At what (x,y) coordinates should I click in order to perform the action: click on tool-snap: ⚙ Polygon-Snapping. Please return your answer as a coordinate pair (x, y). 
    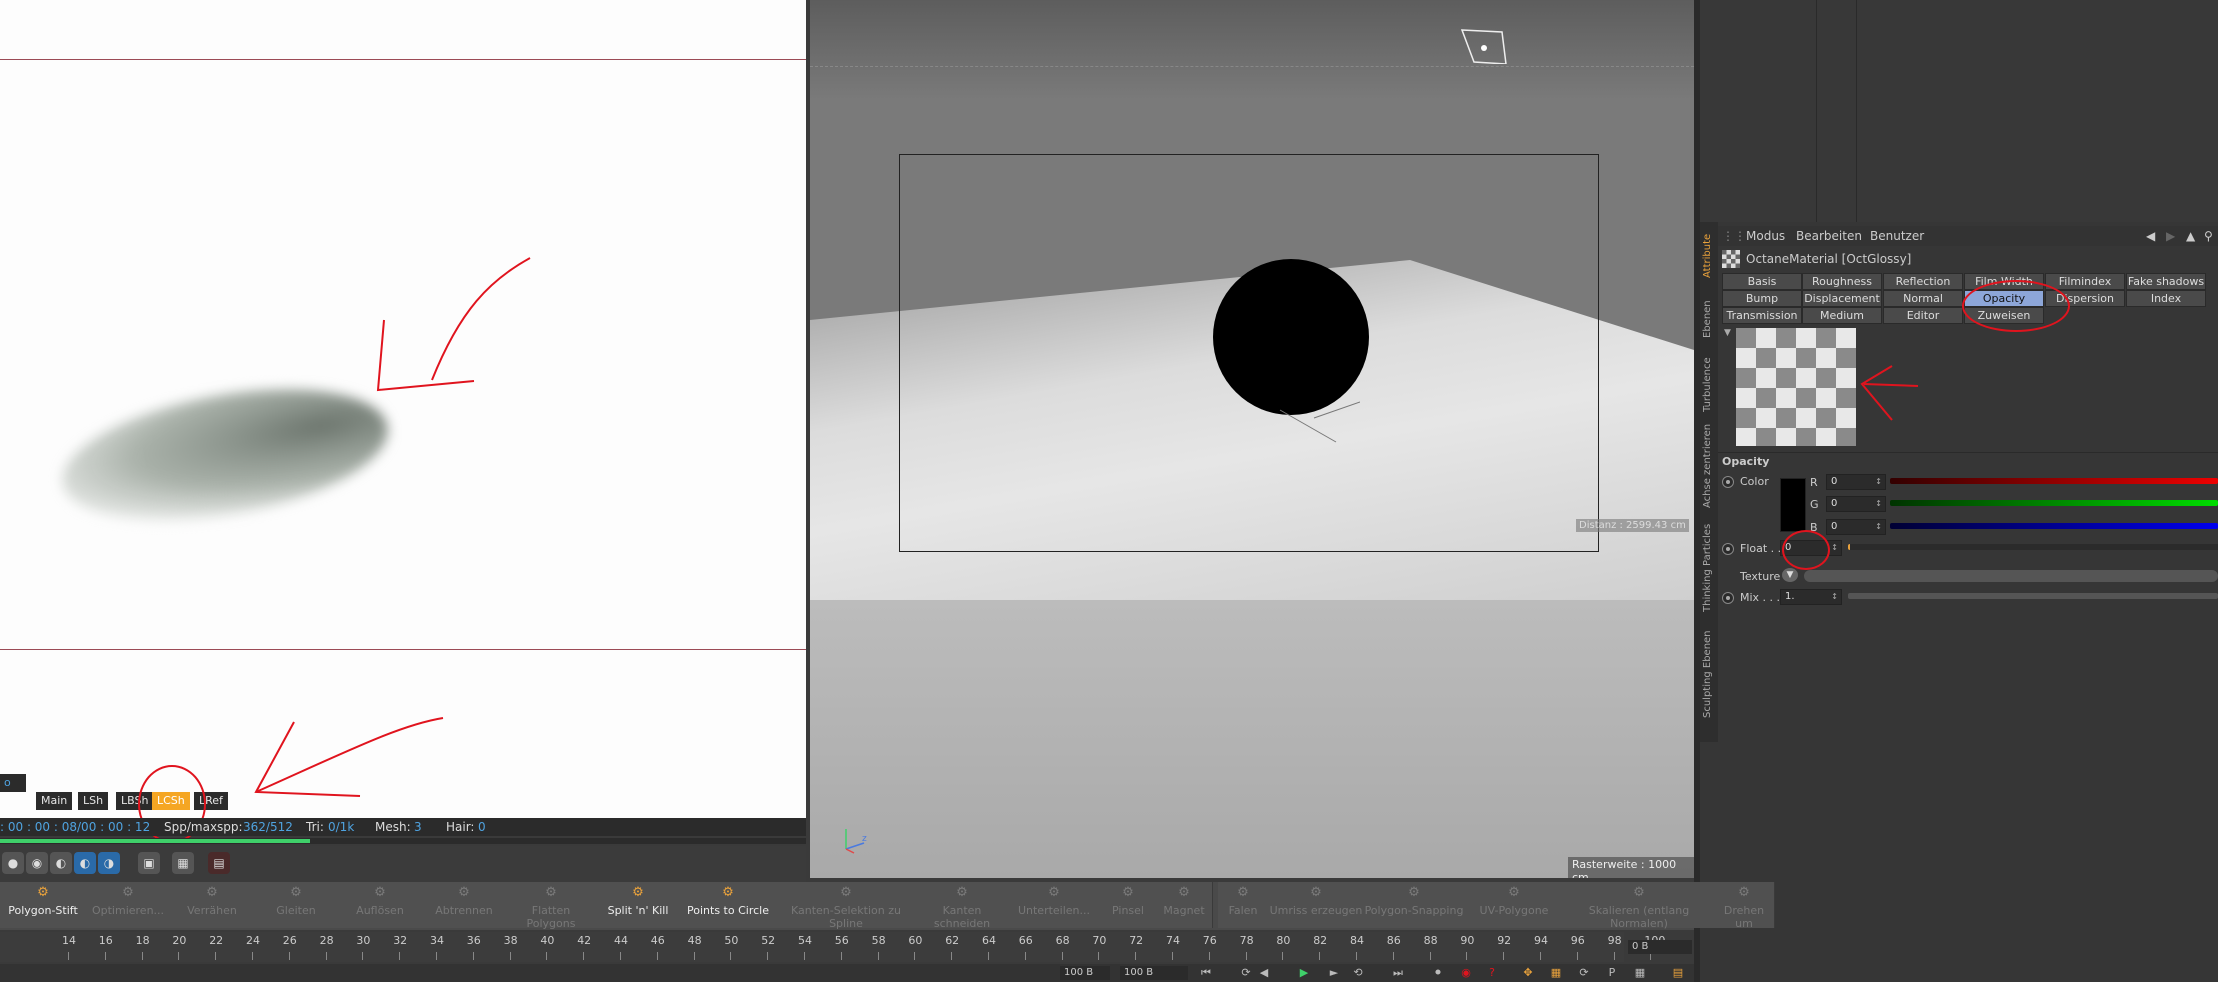
    Looking at the image, I should click on (1414, 905).